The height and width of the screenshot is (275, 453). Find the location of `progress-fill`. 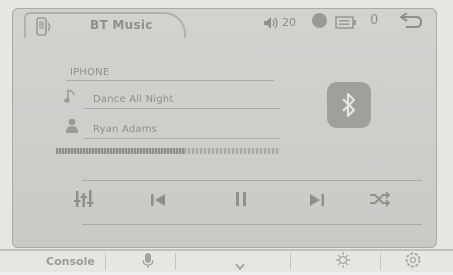

progress-fill is located at coordinates (120, 151).